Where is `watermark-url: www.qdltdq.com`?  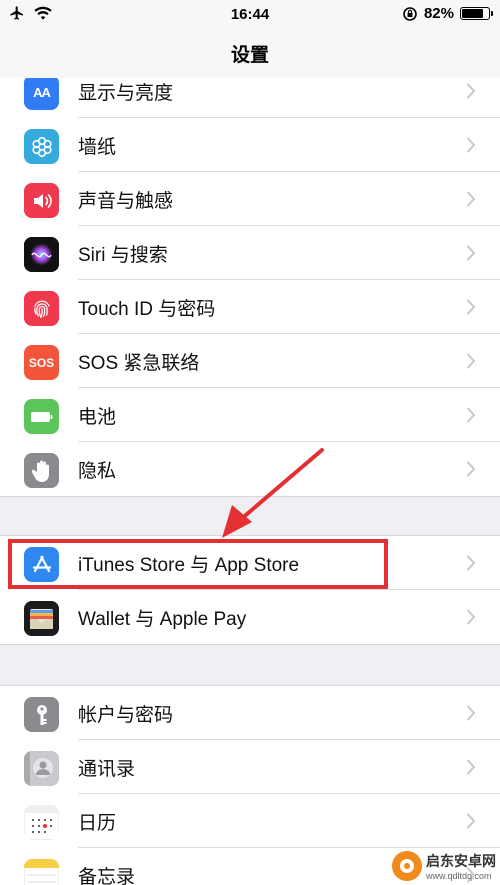
watermark-url: www.qdltdq.com is located at coordinates (459, 876).